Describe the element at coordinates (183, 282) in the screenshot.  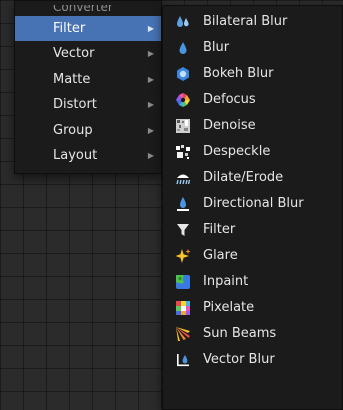
I see `inpaint-icon` at that location.